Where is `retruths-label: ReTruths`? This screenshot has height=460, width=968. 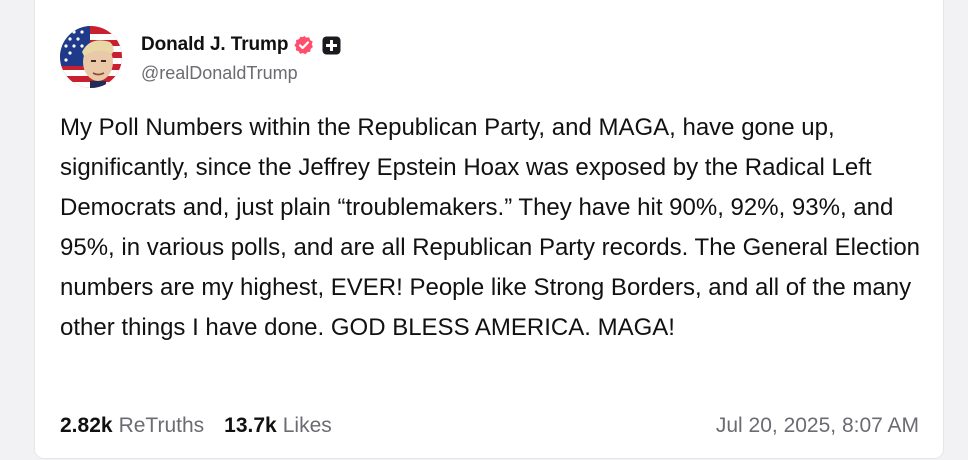
retruths-label: ReTruths is located at coordinates (161, 425).